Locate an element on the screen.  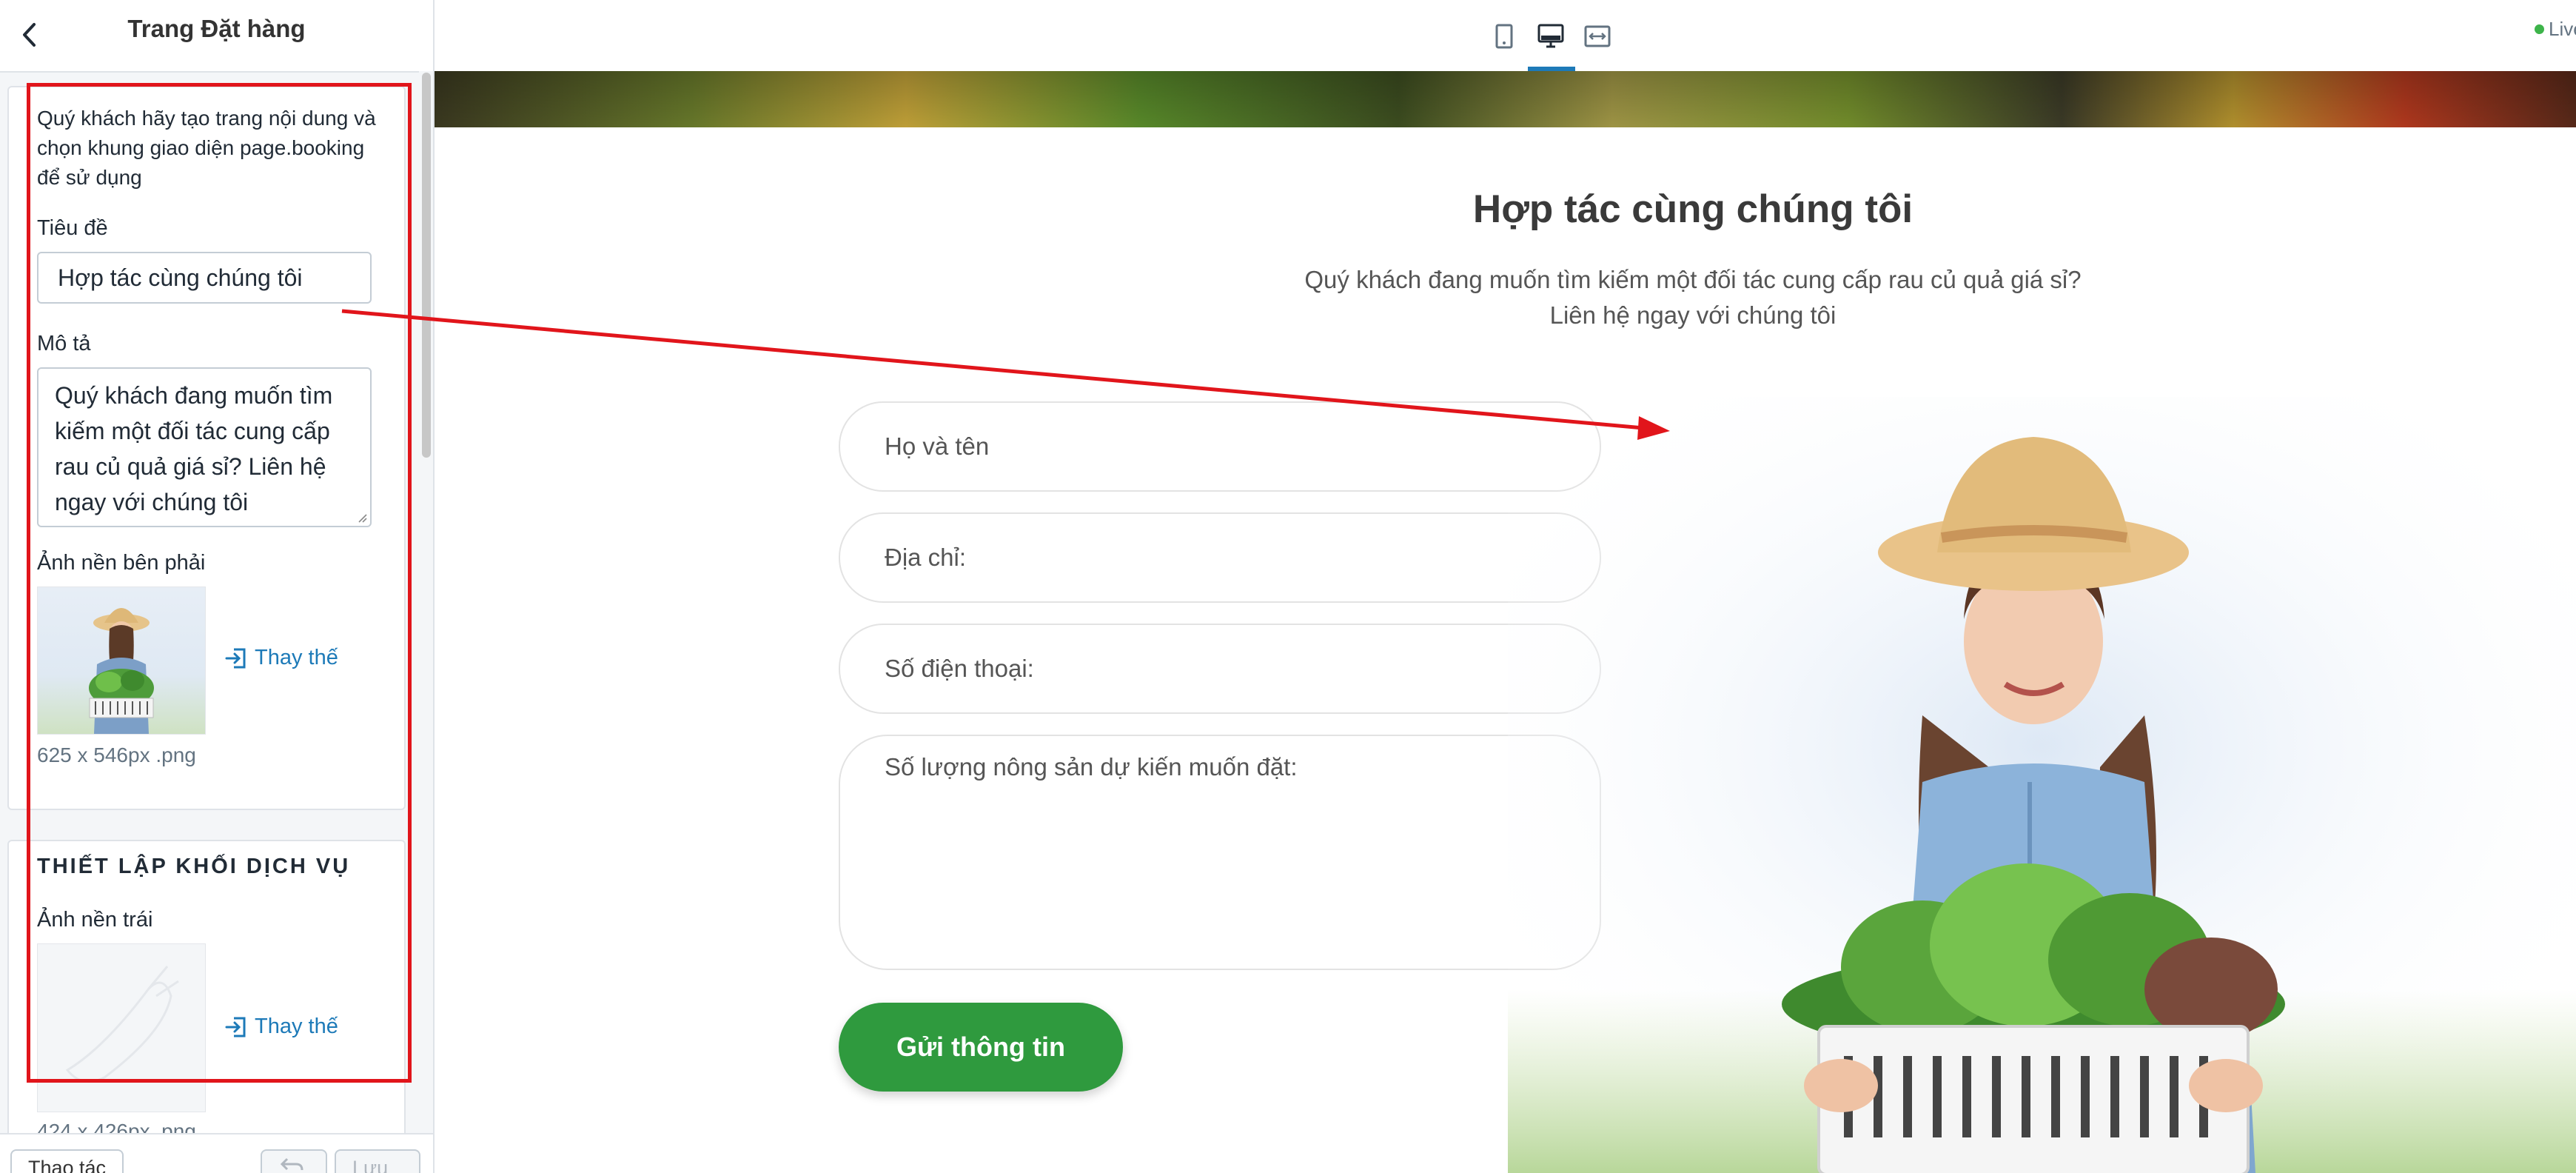
address-field: Địa chỉ: is located at coordinates (1220, 557).